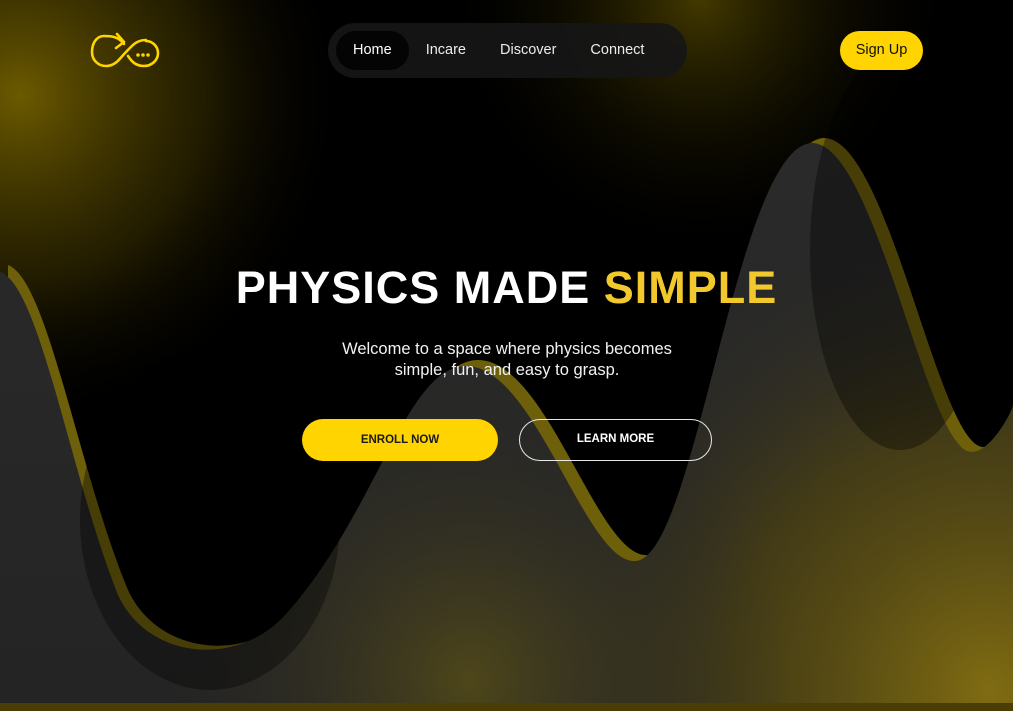 The image size is (1013, 711). Describe the element at coordinates (615, 440) in the screenshot. I see `learn-more-button: LEARN MORE` at that location.